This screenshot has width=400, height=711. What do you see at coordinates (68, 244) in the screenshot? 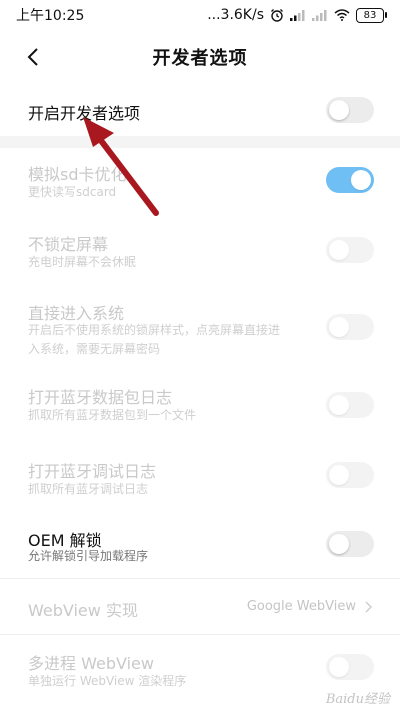
I see `setting-title: 不锁定屏幕` at bounding box center [68, 244].